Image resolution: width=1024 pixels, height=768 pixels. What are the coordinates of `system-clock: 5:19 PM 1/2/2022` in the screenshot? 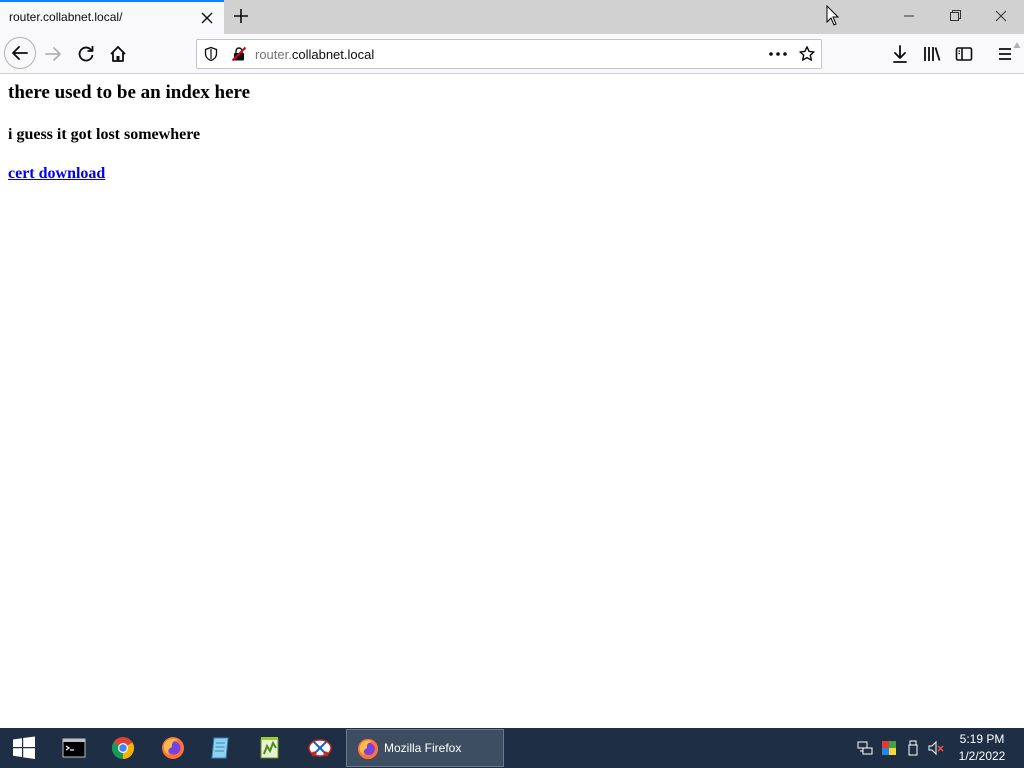 It's located at (982, 748).